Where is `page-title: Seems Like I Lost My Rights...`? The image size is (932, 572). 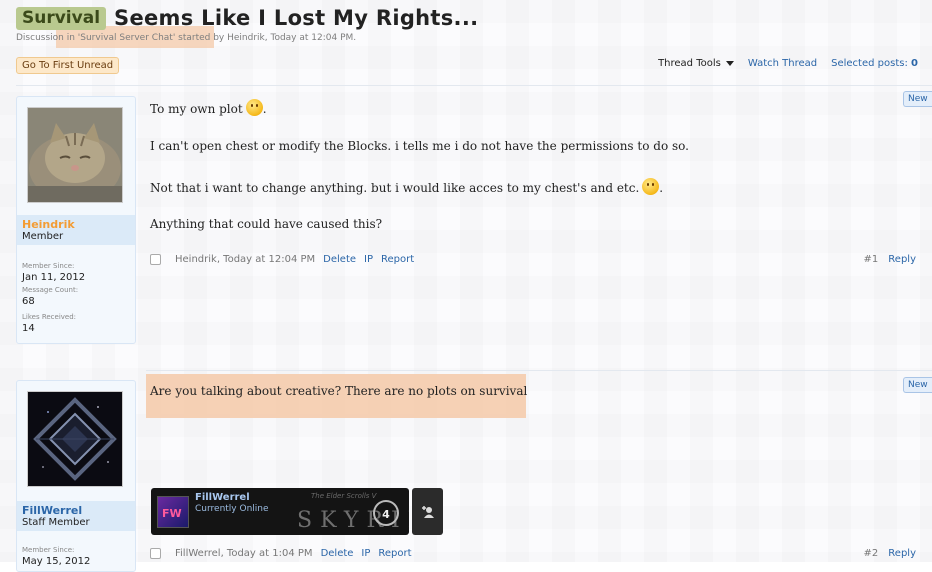 page-title: Seems Like I Lost My Rights... is located at coordinates (296, 18).